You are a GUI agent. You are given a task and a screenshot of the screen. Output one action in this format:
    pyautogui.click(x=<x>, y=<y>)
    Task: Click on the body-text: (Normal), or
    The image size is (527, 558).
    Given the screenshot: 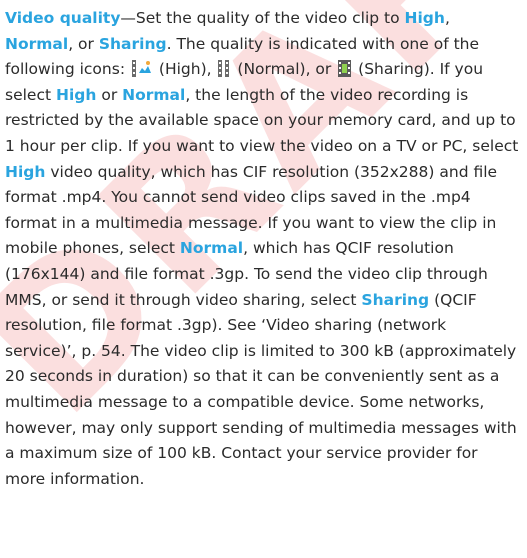 What is the action you would take?
    pyautogui.click(x=284, y=69)
    